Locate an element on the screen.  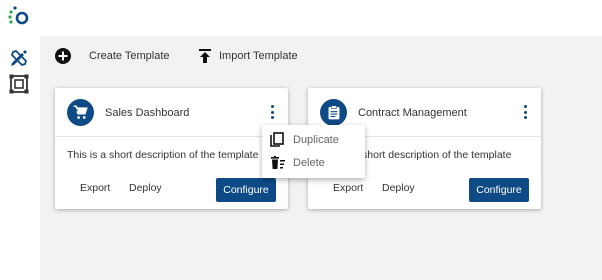
menu-item-label: Delete is located at coordinates (309, 163).